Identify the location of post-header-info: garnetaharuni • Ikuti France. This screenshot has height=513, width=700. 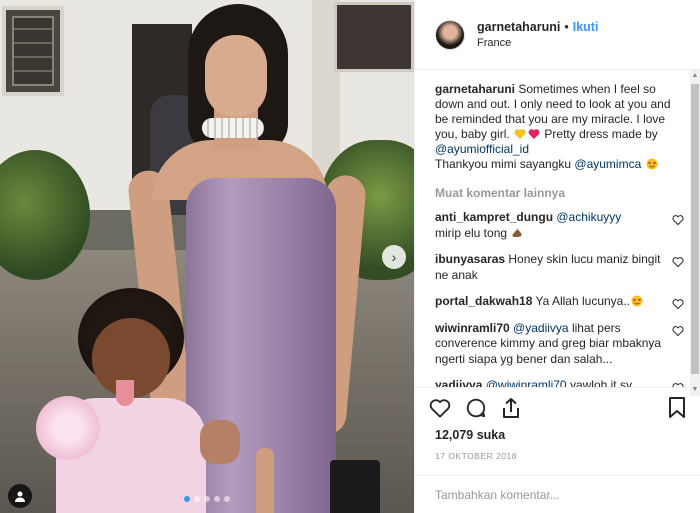
(537, 34).